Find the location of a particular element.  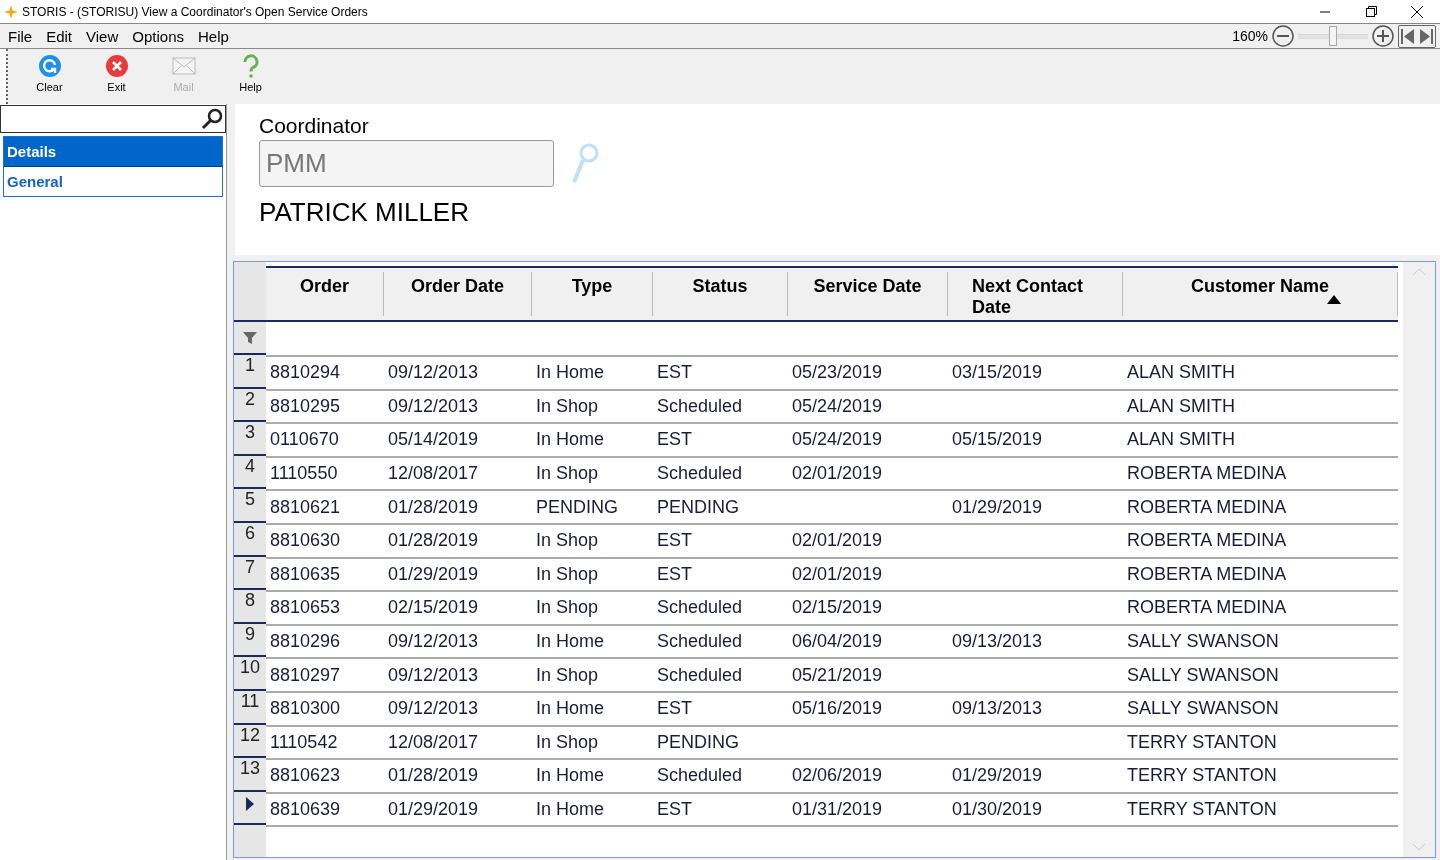

table-cell-text: 1110542 is located at coordinates (304, 742).